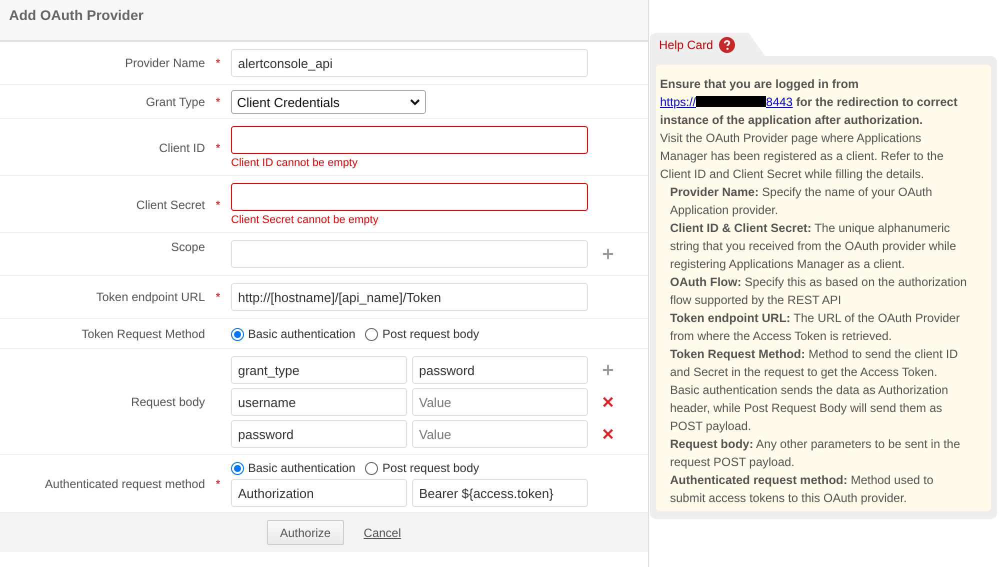 This screenshot has height=567, width=999. What do you see at coordinates (76, 15) in the screenshot?
I see `form-title: Add OAuth Provider` at bounding box center [76, 15].